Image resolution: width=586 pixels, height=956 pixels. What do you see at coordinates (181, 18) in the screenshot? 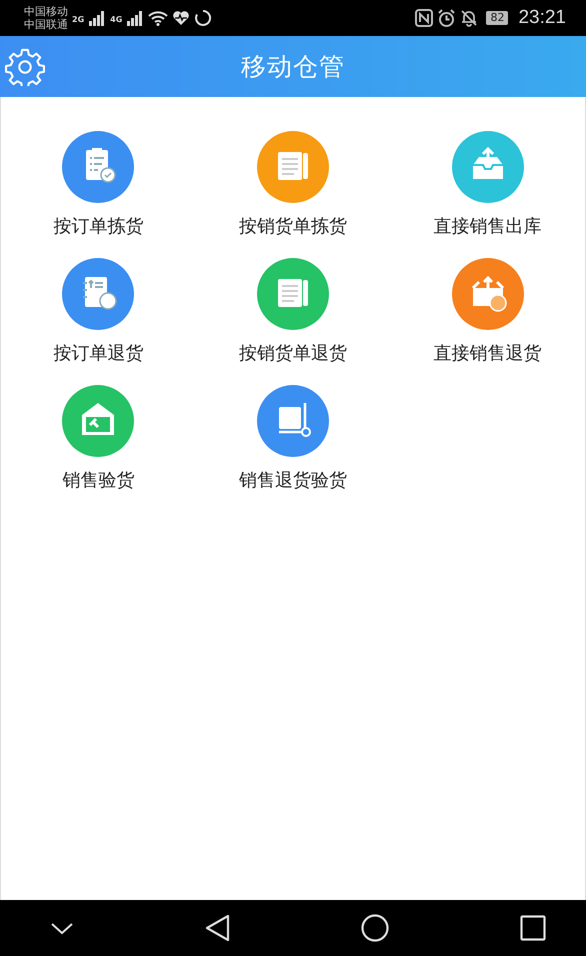
I see `heart-icon` at bounding box center [181, 18].